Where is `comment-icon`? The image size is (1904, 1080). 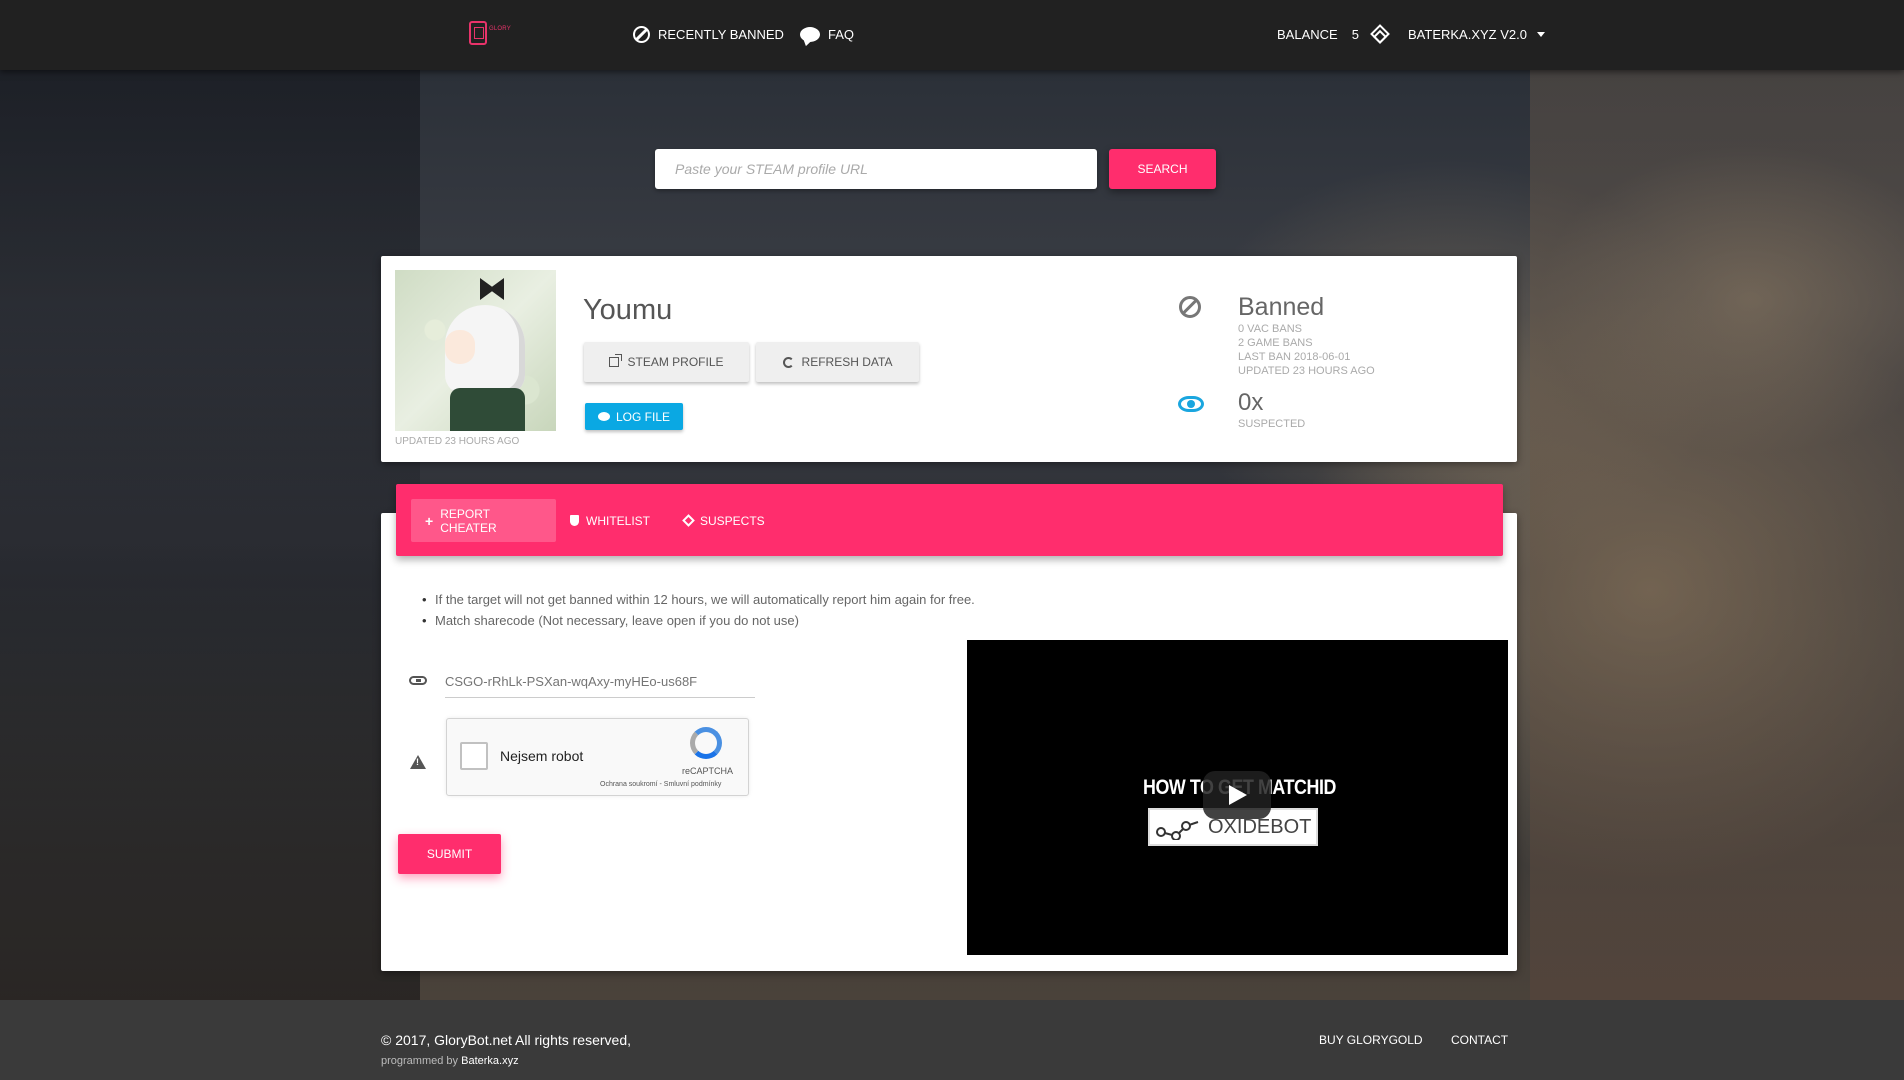 comment-icon is located at coordinates (603, 416).